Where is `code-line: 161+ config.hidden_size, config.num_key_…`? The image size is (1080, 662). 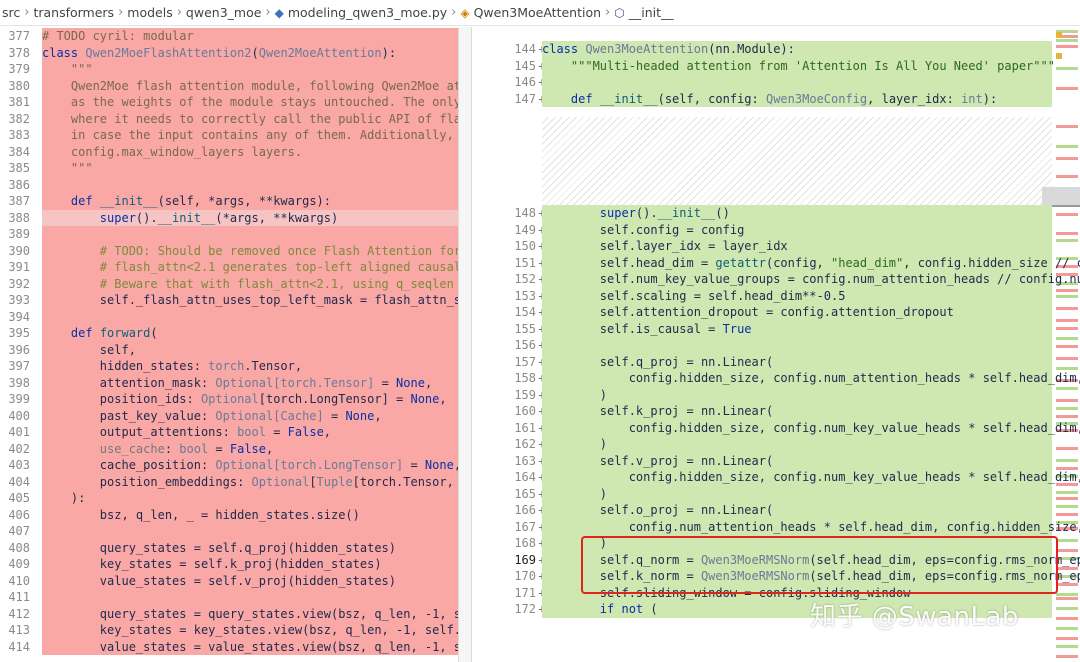
code-line: 161+ config.hidden_size, config.num_key_… is located at coordinates (776, 427).